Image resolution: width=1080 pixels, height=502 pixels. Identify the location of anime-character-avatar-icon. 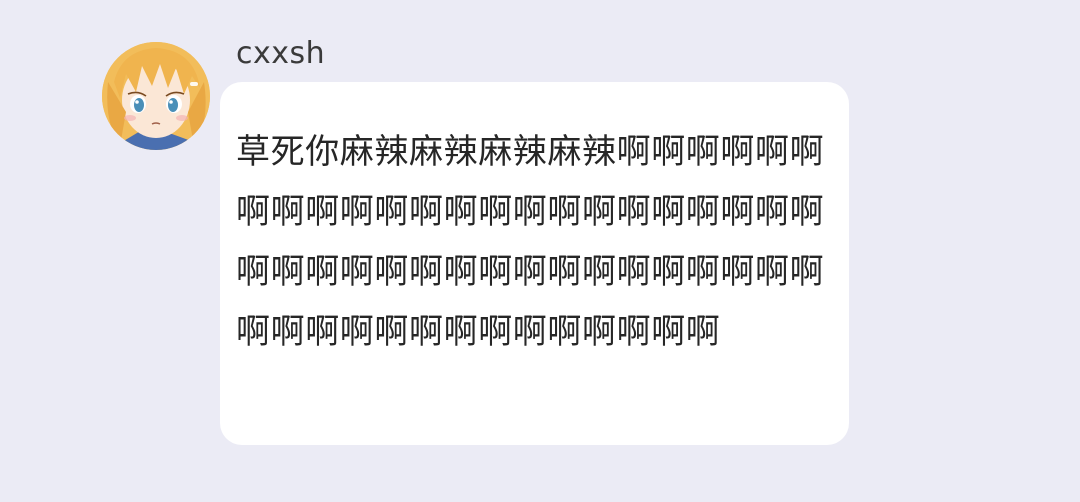
(156, 96).